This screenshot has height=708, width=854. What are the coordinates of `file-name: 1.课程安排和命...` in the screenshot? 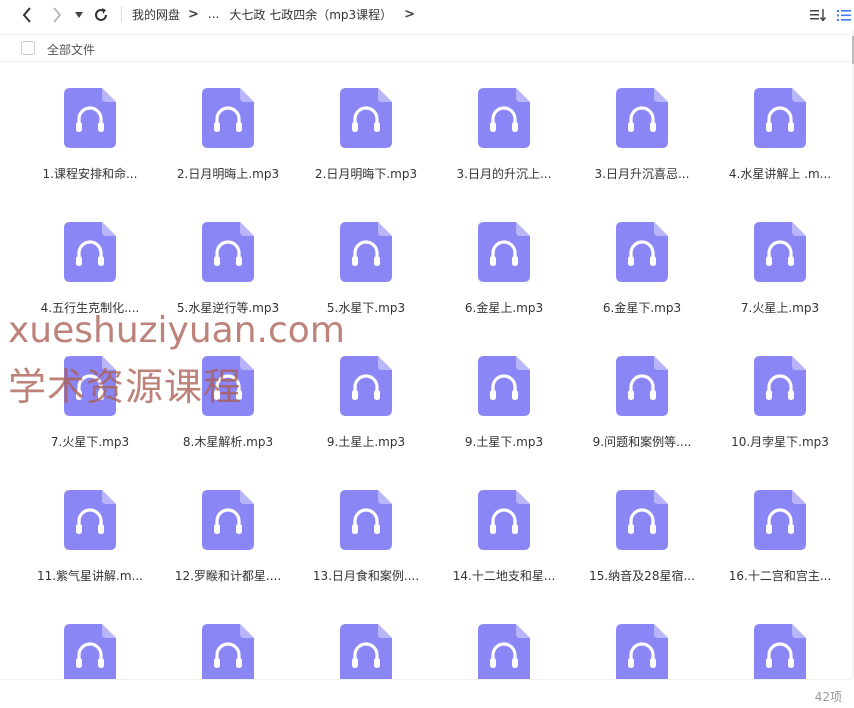 It's located at (90, 174).